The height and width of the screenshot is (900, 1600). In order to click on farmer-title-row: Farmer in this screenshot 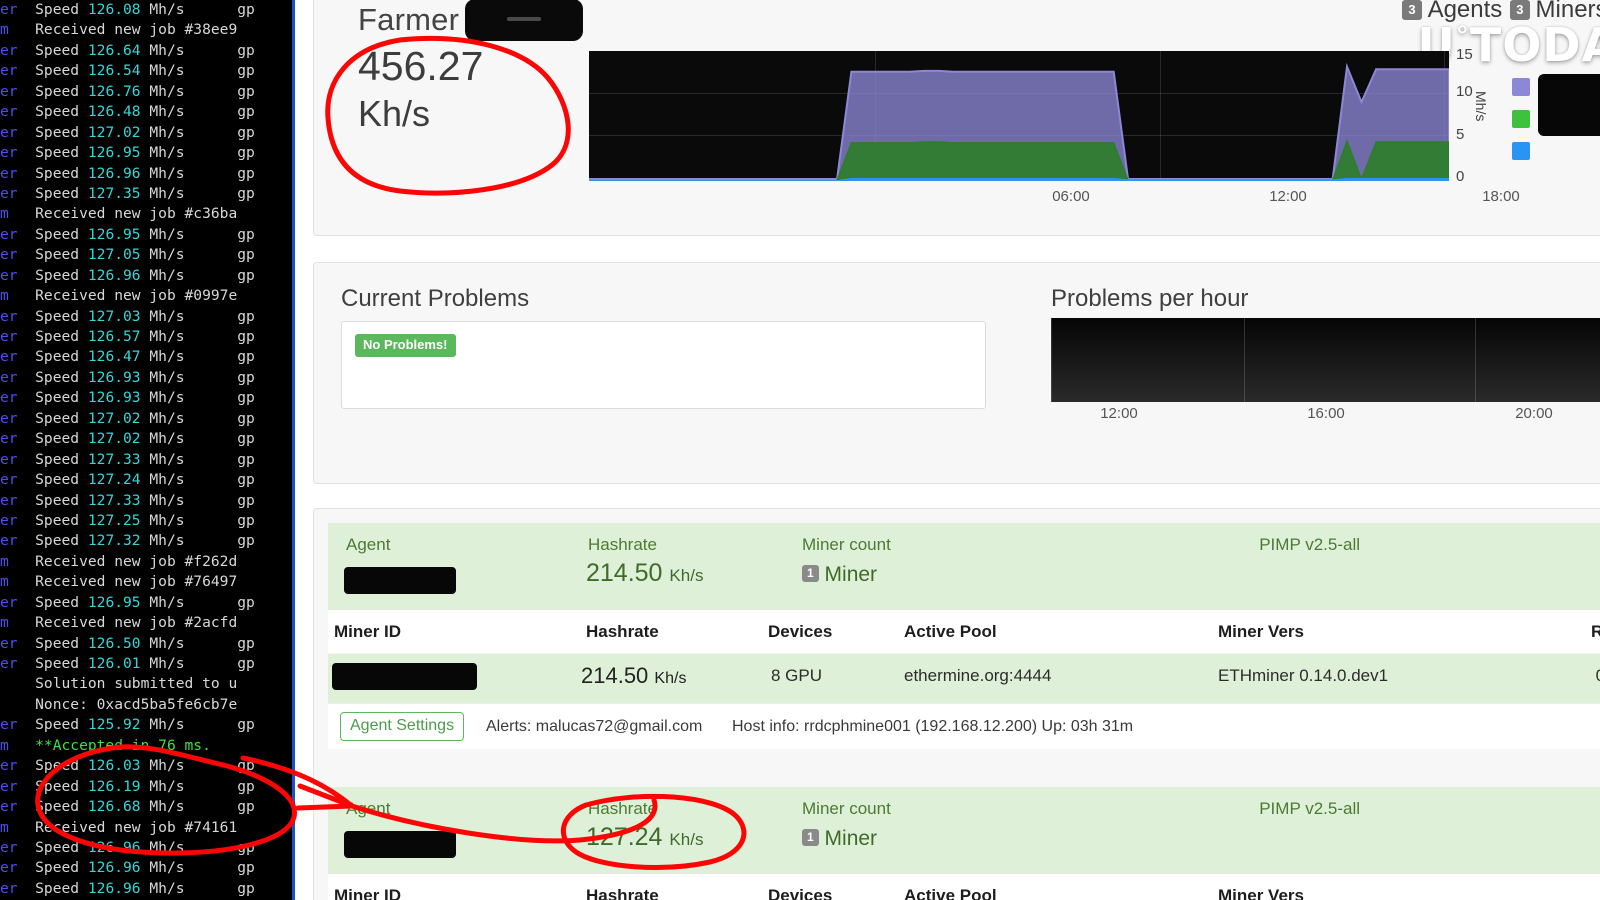, I will do `click(478, 20)`.